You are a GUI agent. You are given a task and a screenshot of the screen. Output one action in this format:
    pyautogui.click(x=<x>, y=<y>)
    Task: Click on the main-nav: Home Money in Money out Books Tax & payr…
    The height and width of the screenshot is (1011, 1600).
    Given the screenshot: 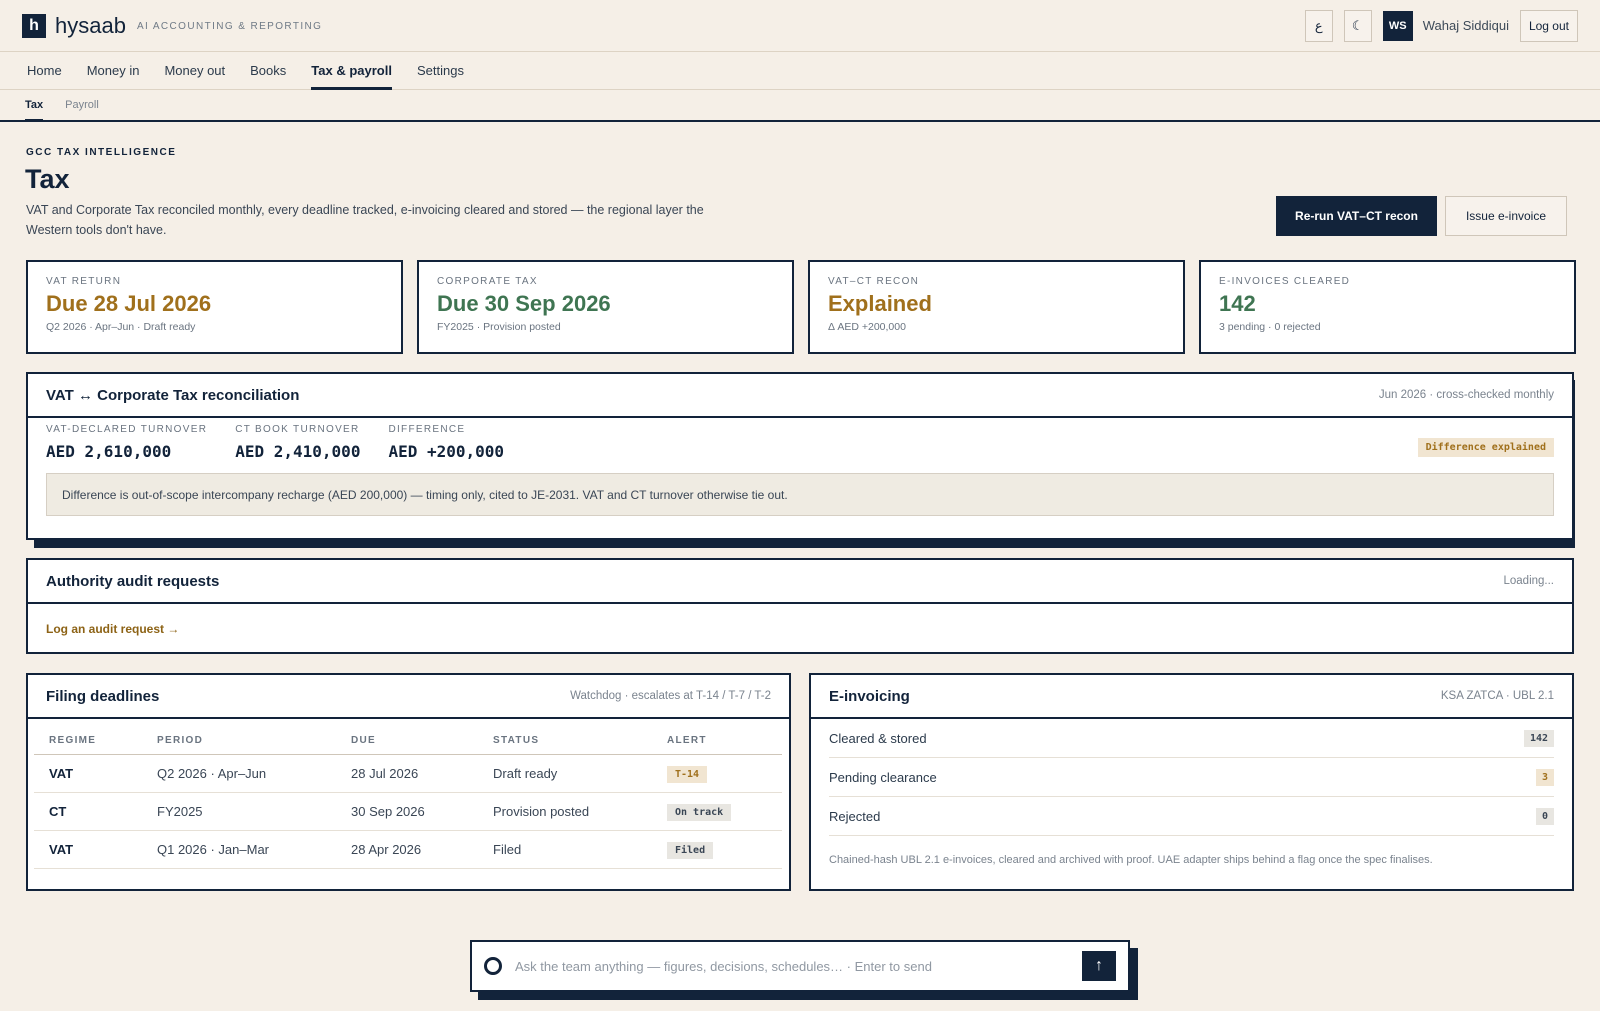 What is the action you would take?
    pyautogui.click(x=800, y=71)
    